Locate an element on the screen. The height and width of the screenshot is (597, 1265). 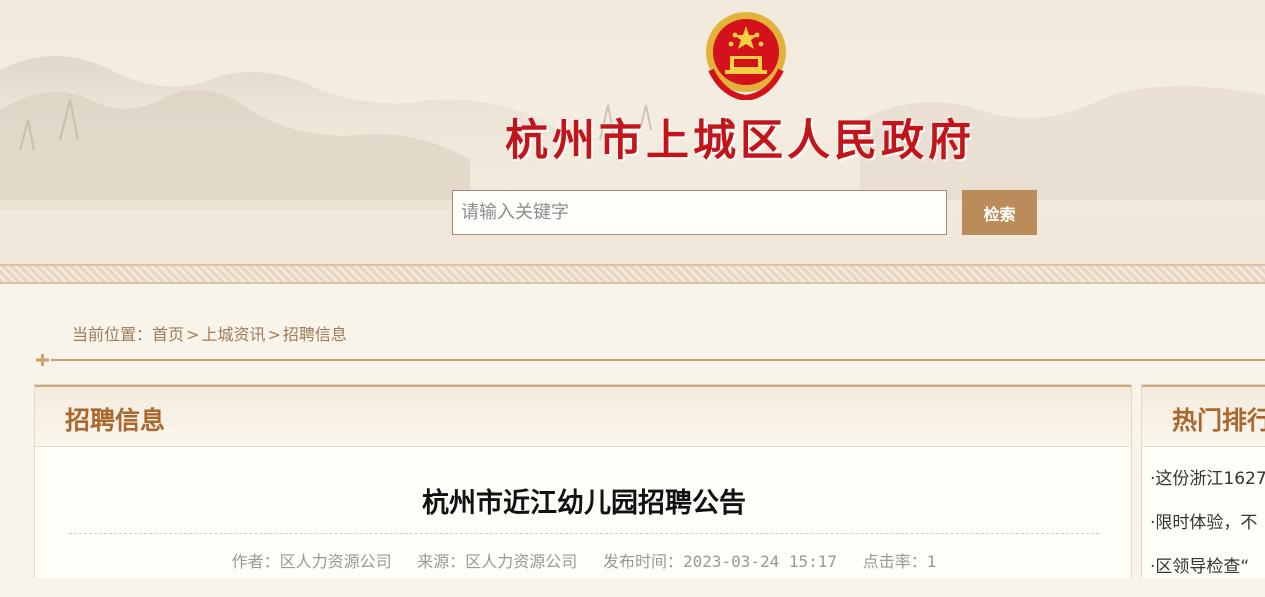
hot-ranking-list: ·这份浙江1627 ·限时体验，不 ·区领导检查“ is located at coordinates (1207, 531).